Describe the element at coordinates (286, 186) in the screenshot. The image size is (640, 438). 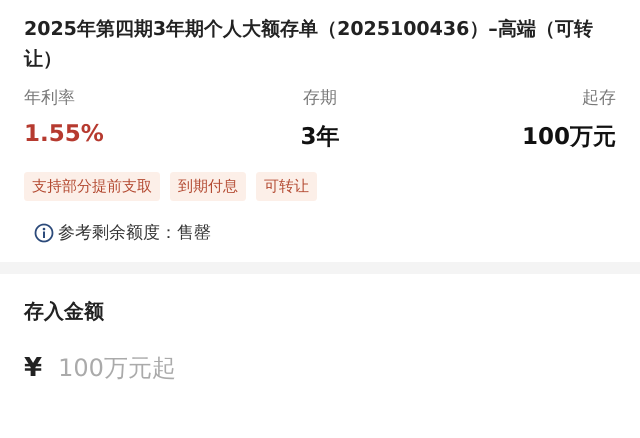
I see `feature-tag: 可转让` at that location.